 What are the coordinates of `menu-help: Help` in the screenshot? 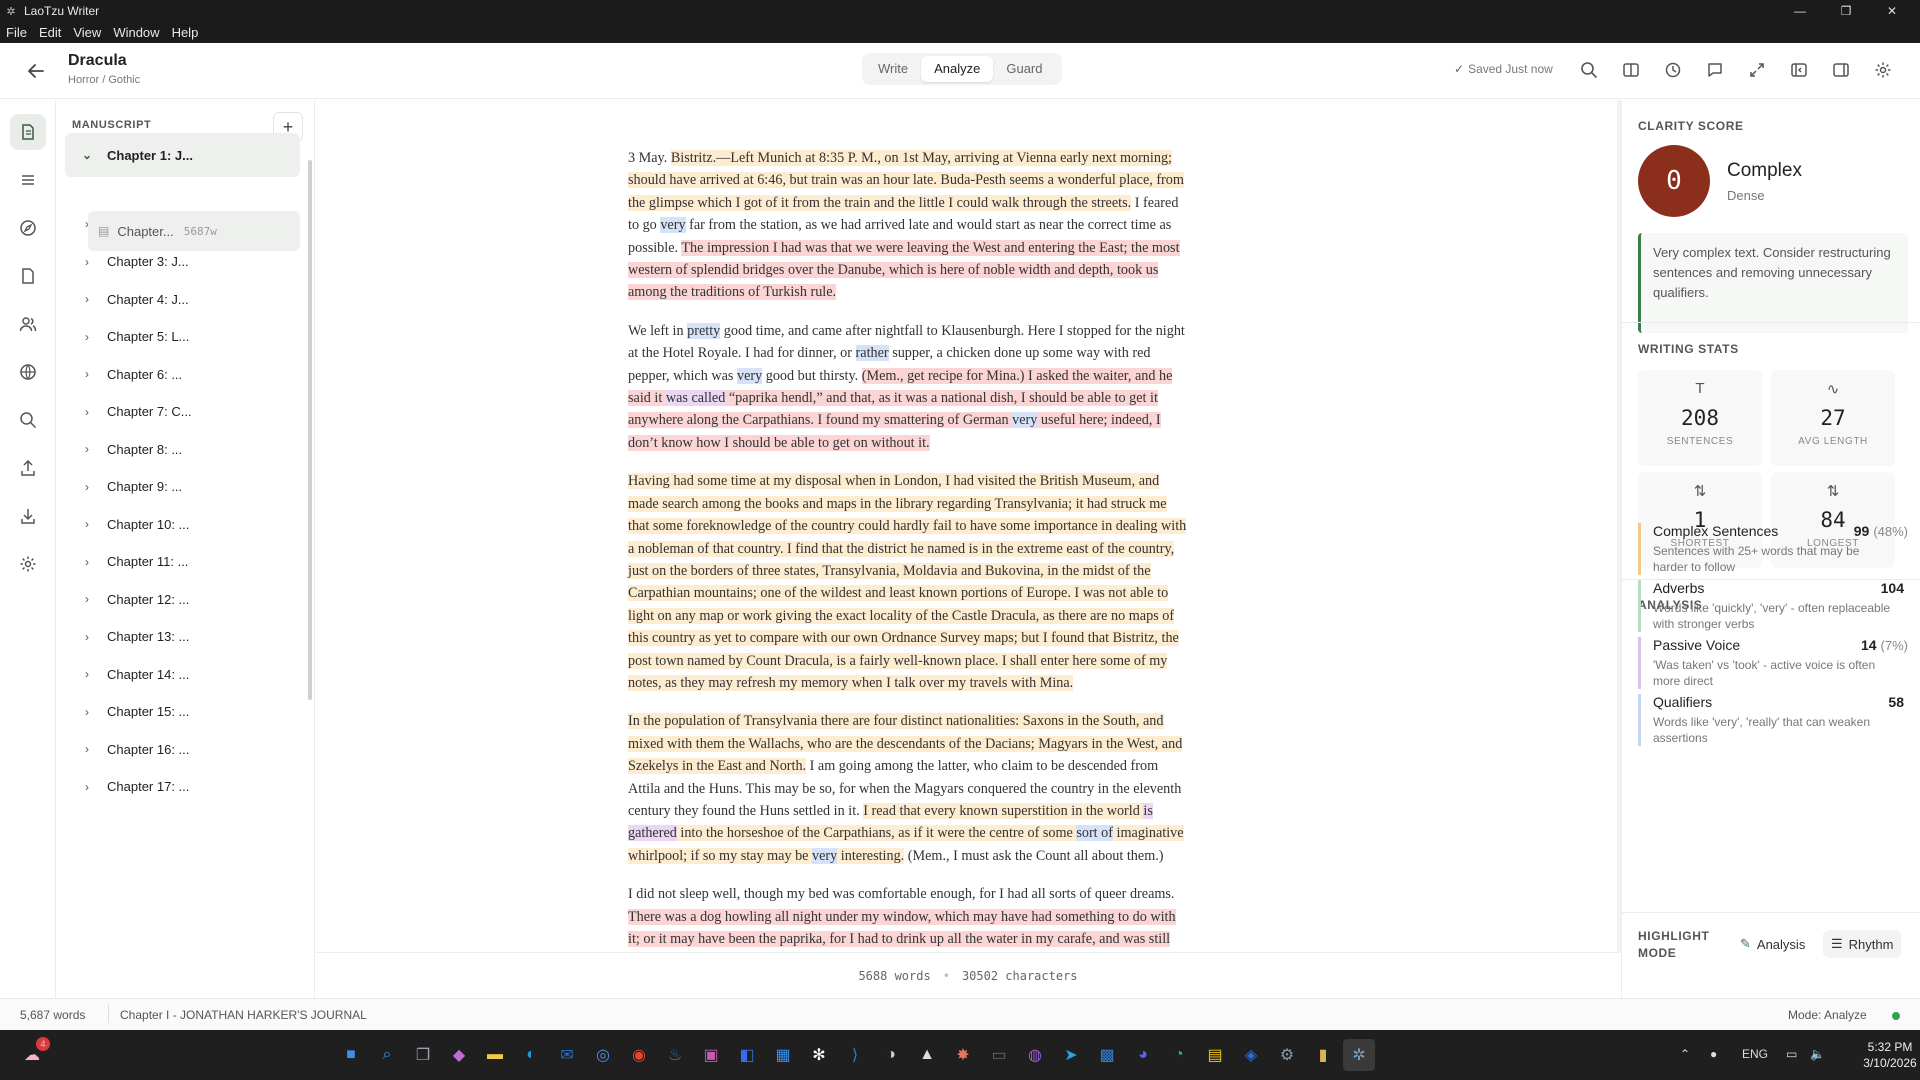 It's located at (185, 32).